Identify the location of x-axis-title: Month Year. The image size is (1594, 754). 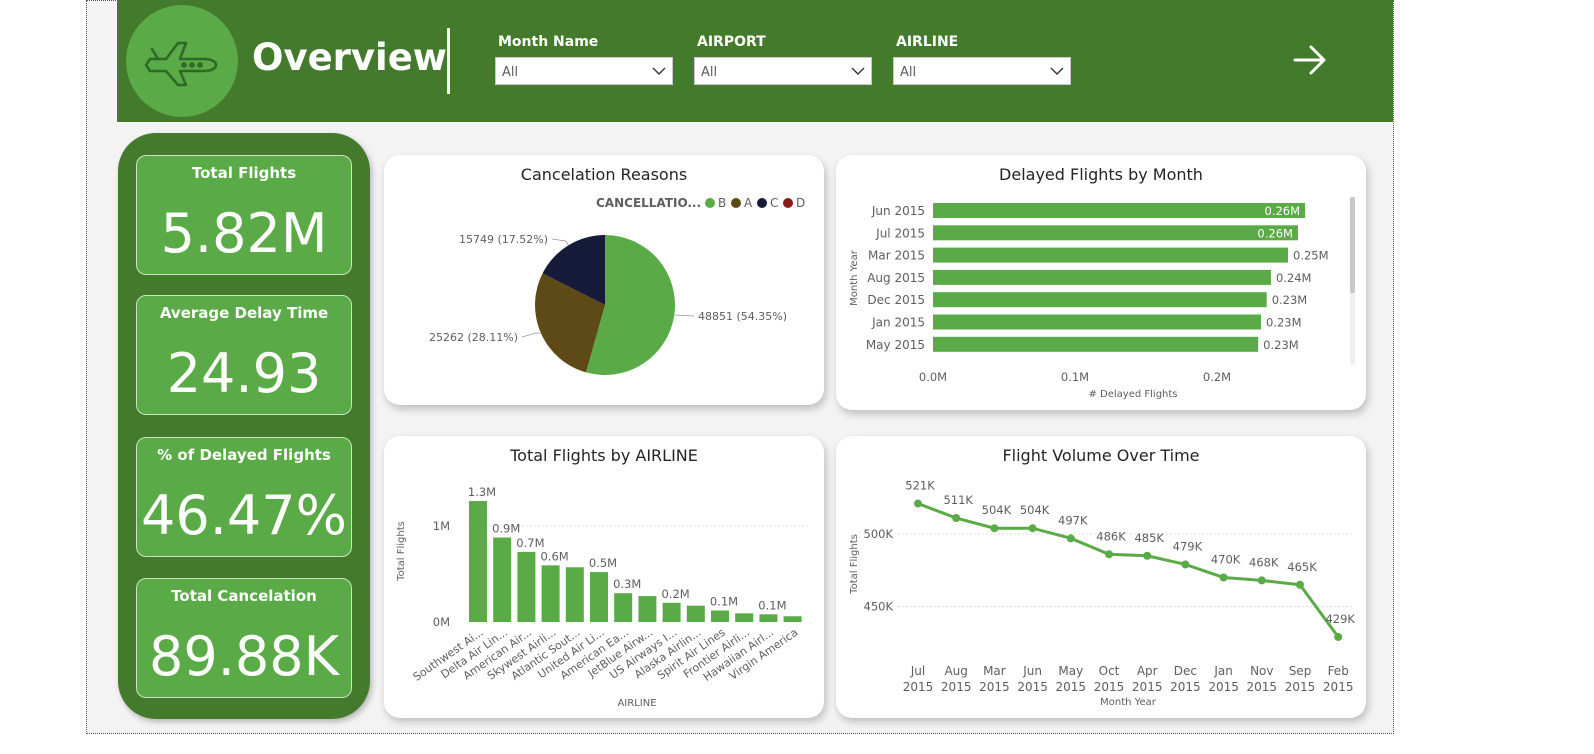
(1128, 702).